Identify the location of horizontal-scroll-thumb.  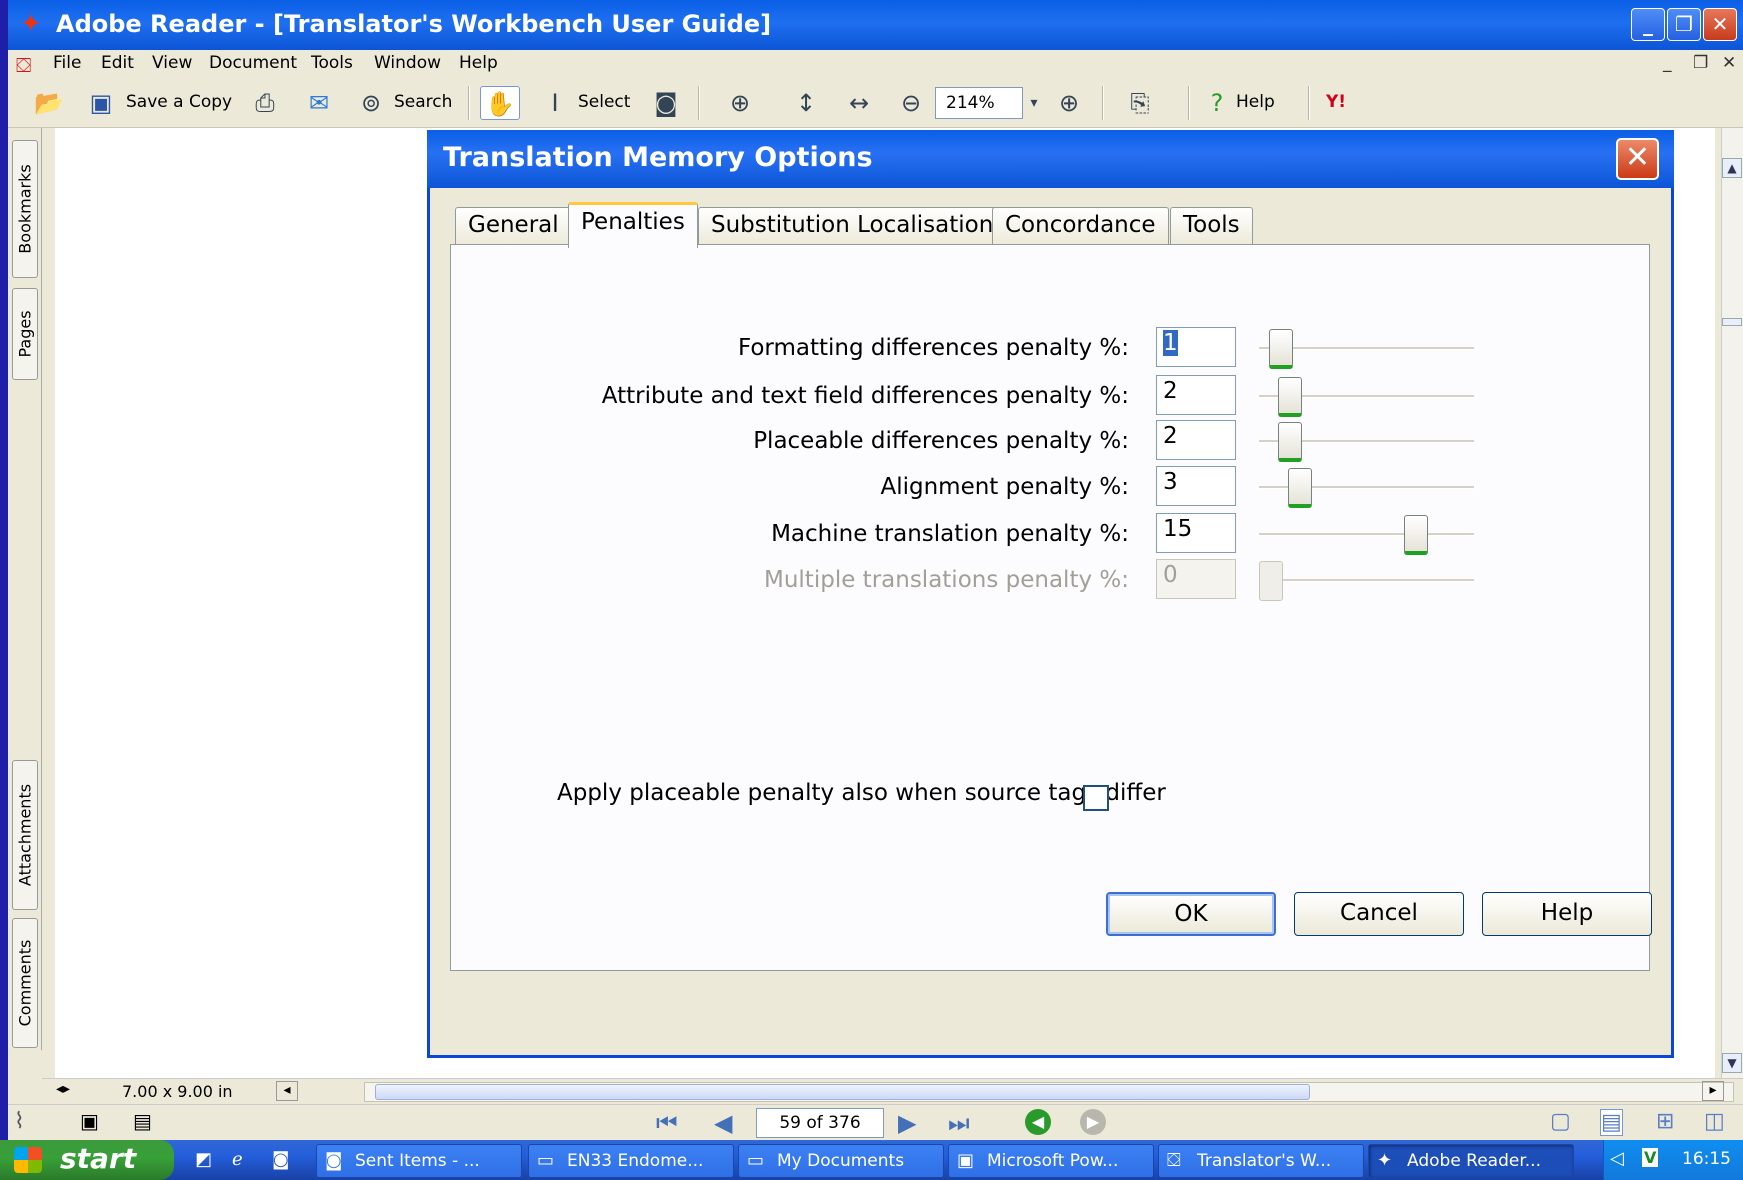
(842, 1092).